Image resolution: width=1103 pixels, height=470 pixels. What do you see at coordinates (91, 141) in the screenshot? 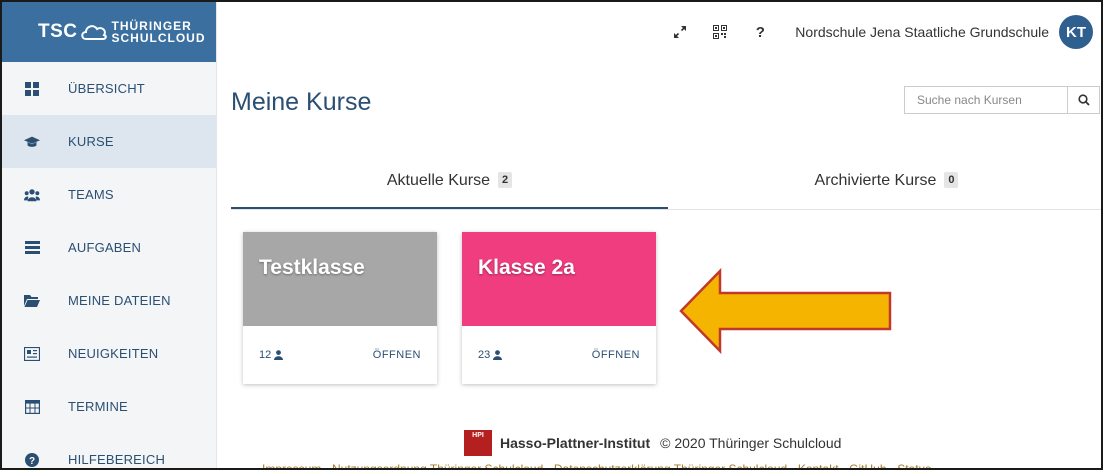
I see `sidebar-item-label: KURSE` at bounding box center [91, 141].